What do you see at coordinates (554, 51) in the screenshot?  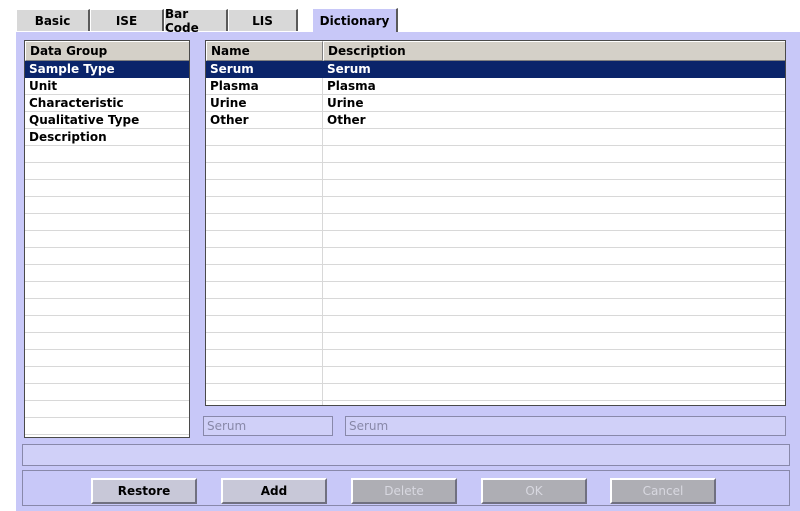 I see `column-header-description: Description` at bounding box center [554, 51].